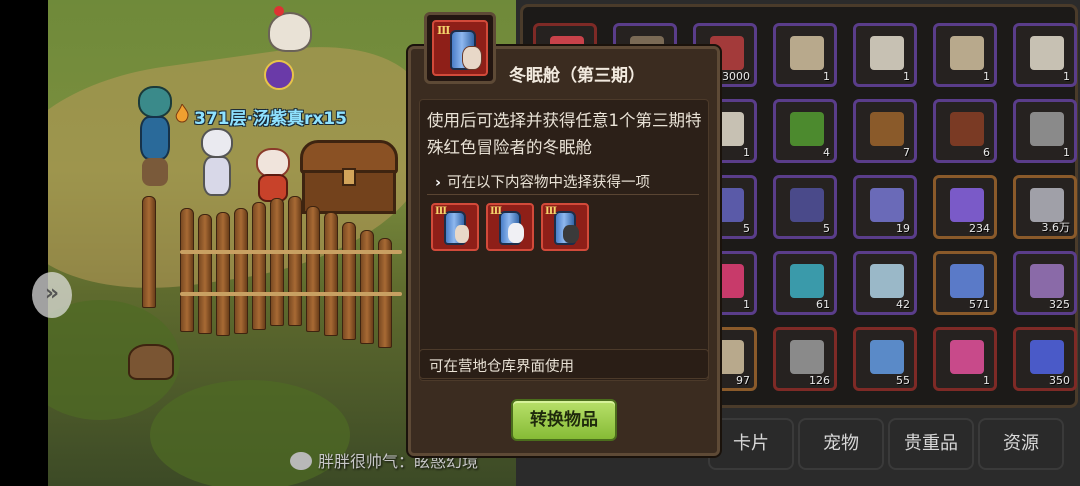 Image resolution: width=1080 pixels, height=486 pixels. I want to click on choose-hint: › 可在以下内容物中选择获得一项, so click(542, 181).